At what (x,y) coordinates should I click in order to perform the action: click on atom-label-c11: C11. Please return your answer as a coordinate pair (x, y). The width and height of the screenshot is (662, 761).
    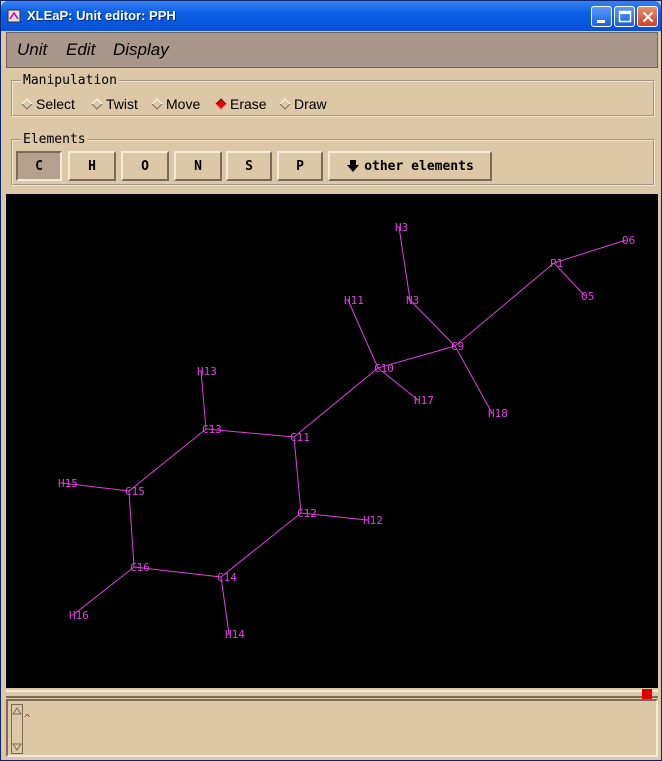
    Looking at the image, I should click on (300, 437).